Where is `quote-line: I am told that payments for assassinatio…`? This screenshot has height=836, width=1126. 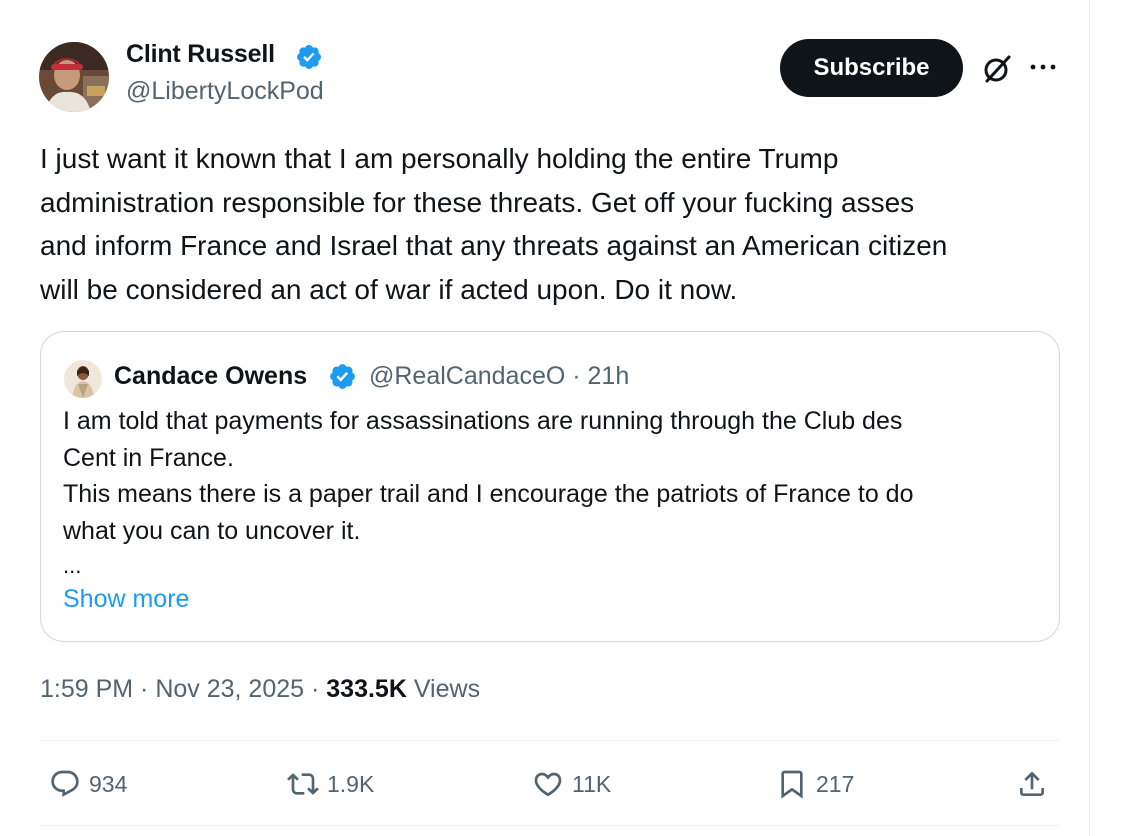 quote-line: I am told that payments for assassinatio… is located at coordinates (483, 421).